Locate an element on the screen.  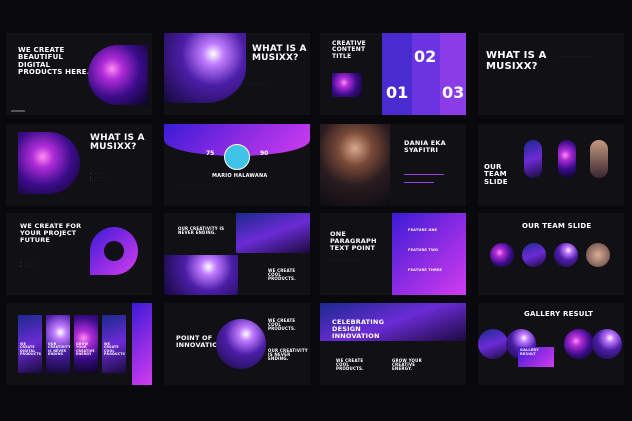
slide-title: CREATIVE CONTENT TITLE is located at coordinates (349, 50).